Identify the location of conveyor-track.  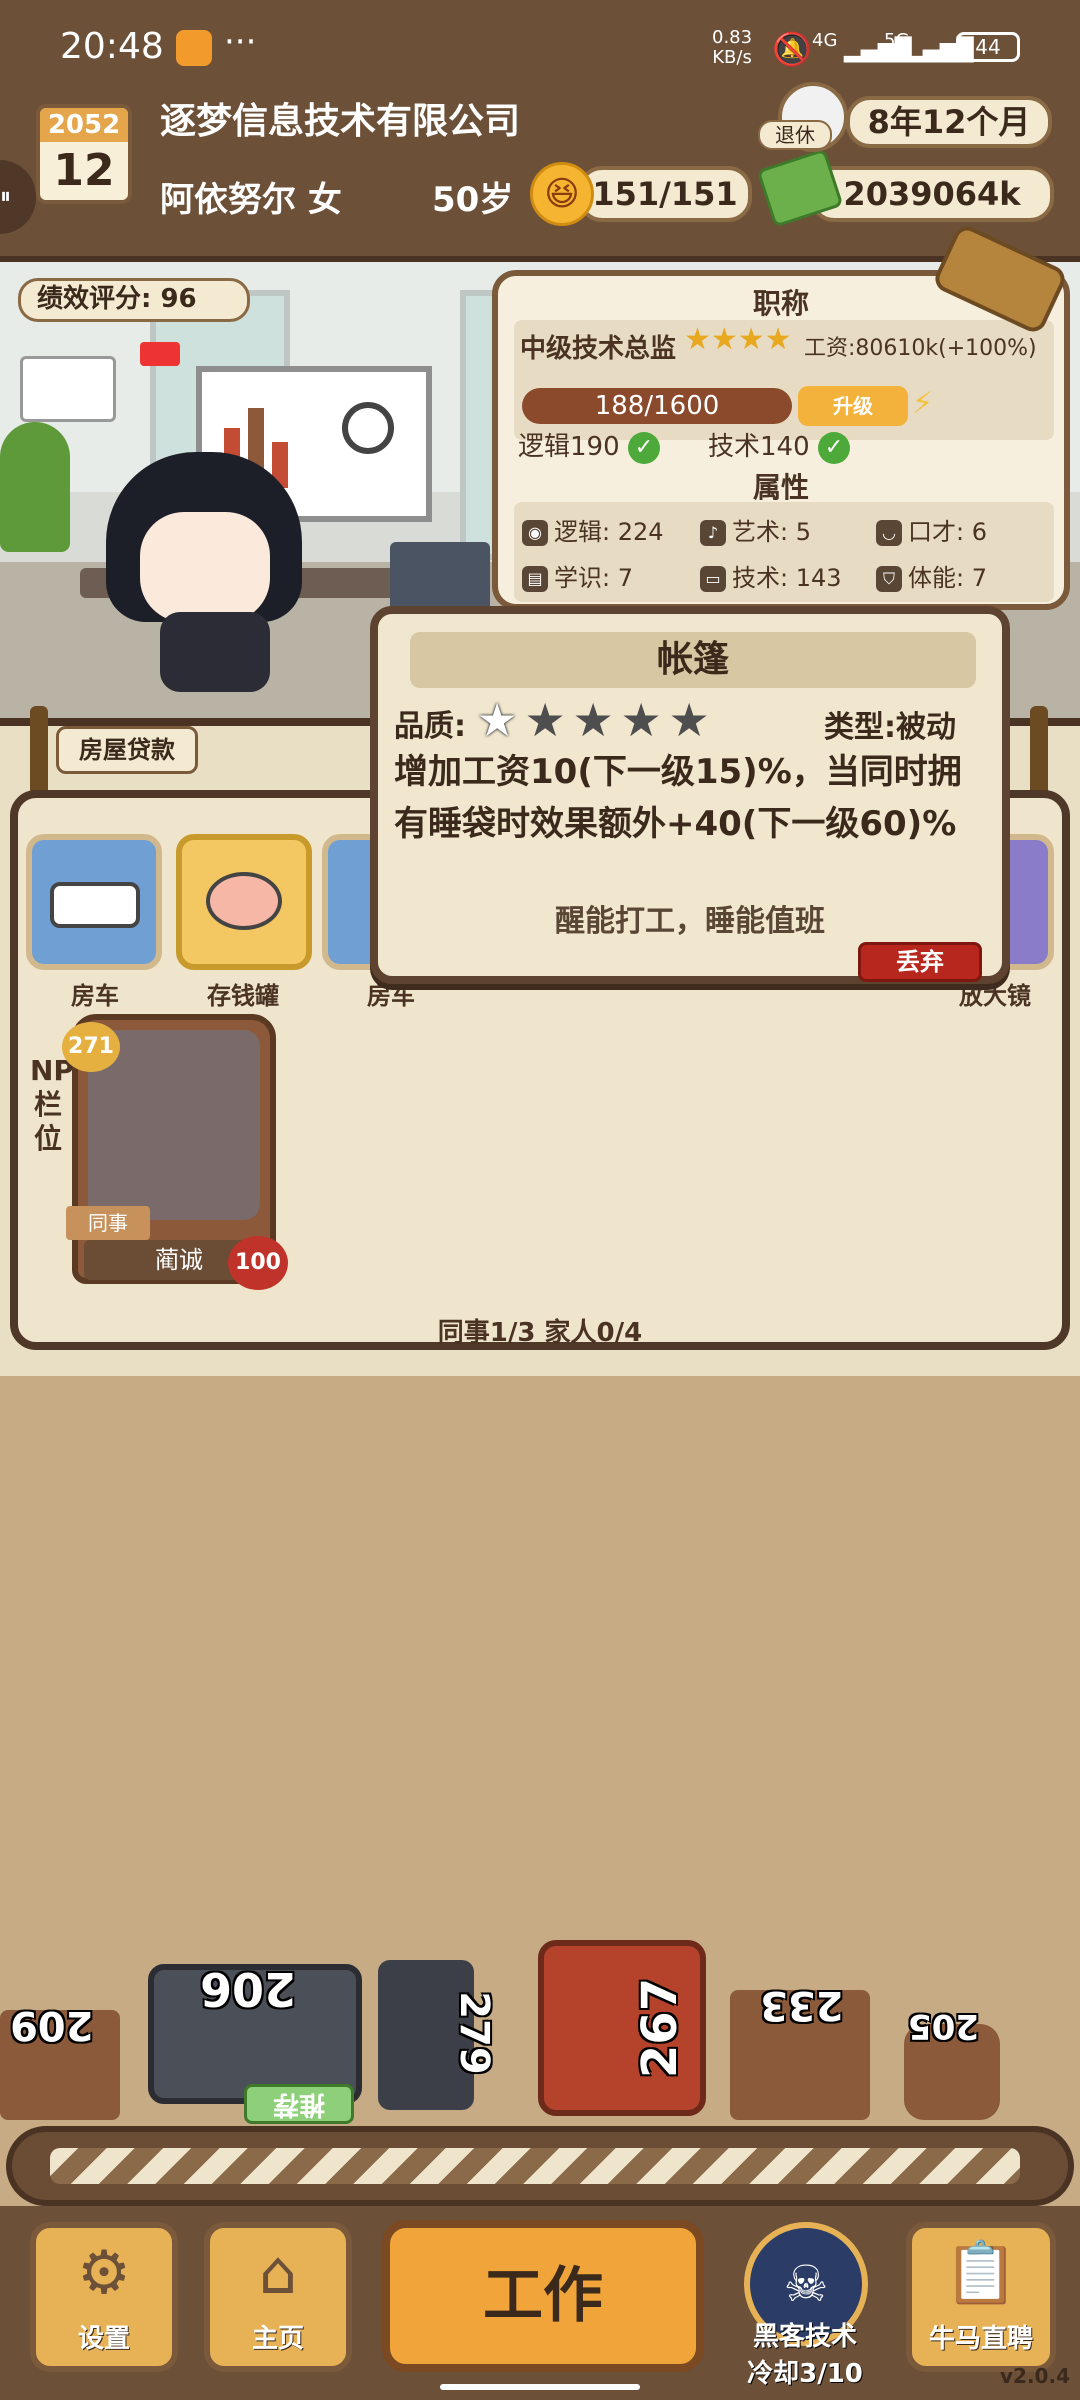
(535, 2166).